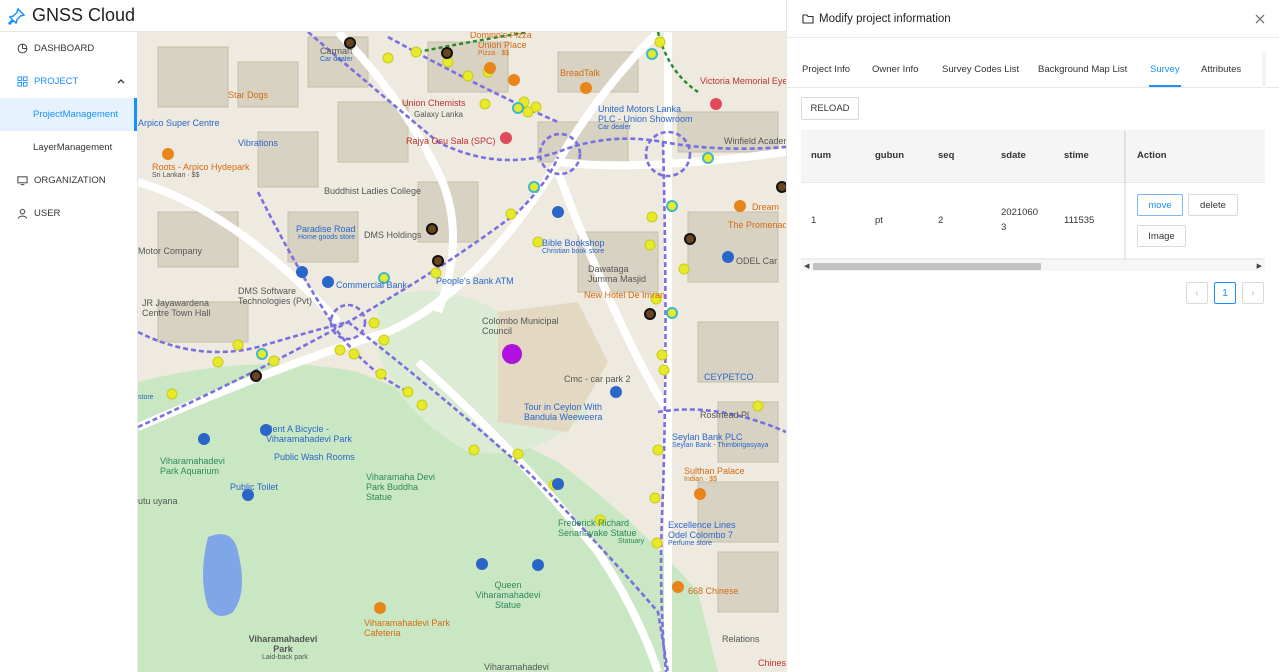 This screenshot has height=672, width=1279. I want to click on delete-button: delete, so click(1213, 205).